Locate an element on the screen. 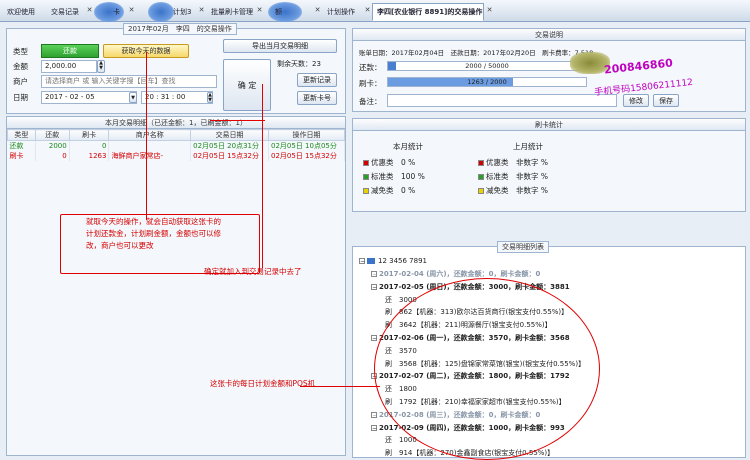 The image size is (750, 460). export-month-button: 导出当月交易明细 is located at coordinates (280, 46).